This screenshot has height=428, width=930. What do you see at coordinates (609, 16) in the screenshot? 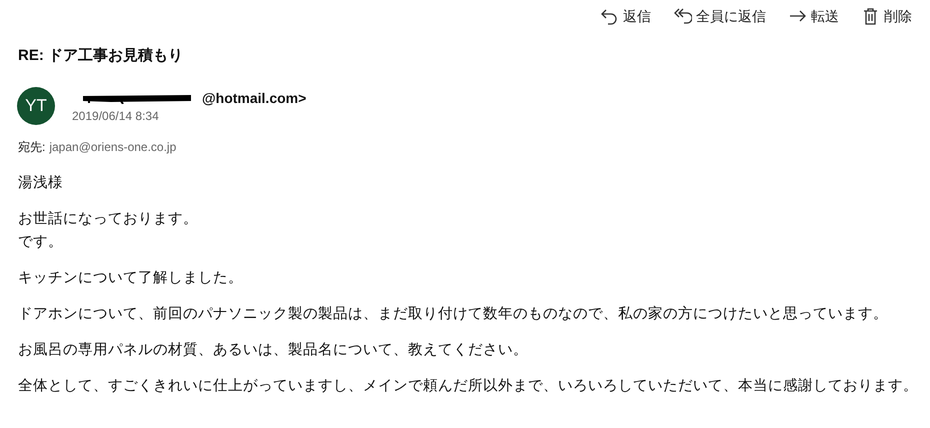
I see `reply-arrow-icon` at bounding box center [609, 16].